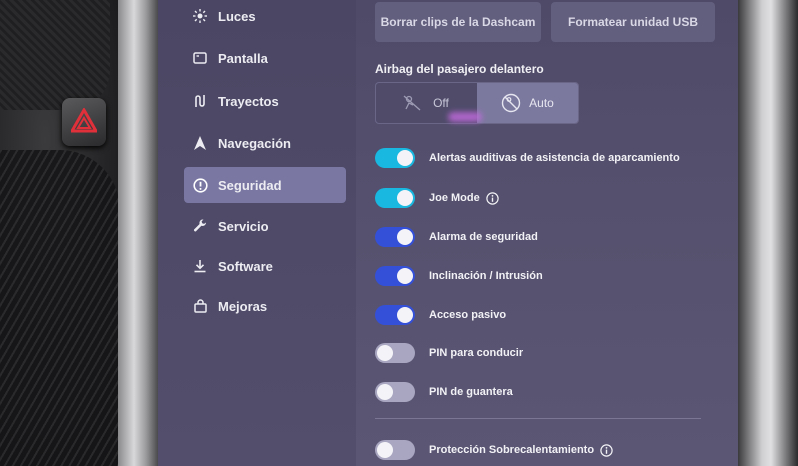 This screenshot has width=798, height=466. I want to click on airbag-auto-label: Auto, so click(541, 103).